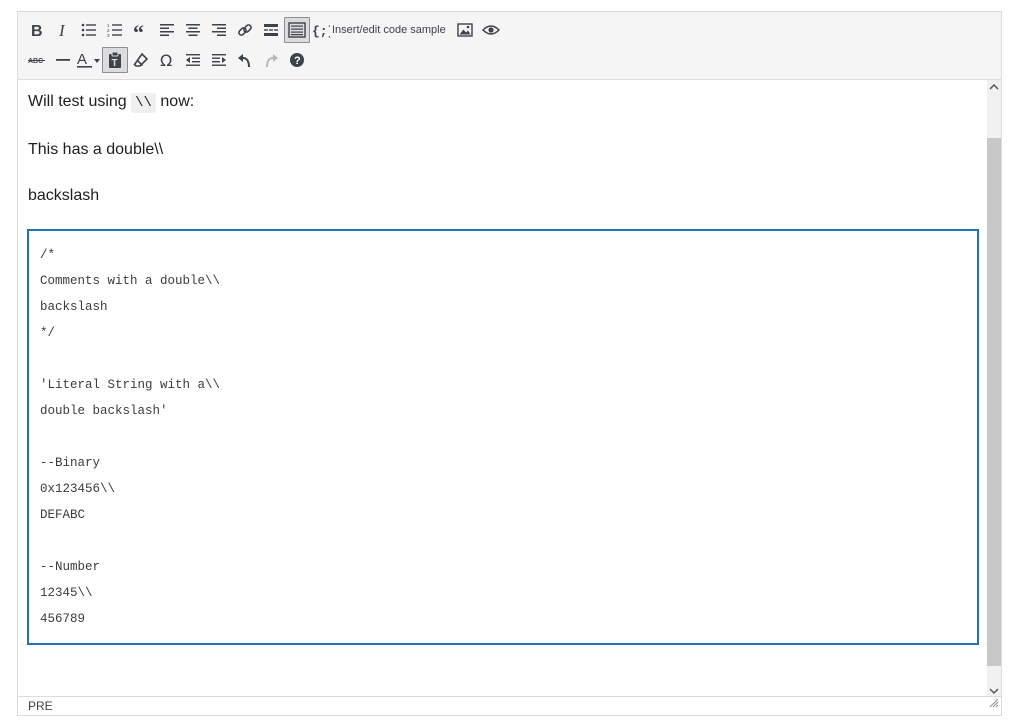 This screenshot has width=1017, height=728. Describe the element at coordinates (48, 255) in the screenshot. I see `code-line: /*` at that location.